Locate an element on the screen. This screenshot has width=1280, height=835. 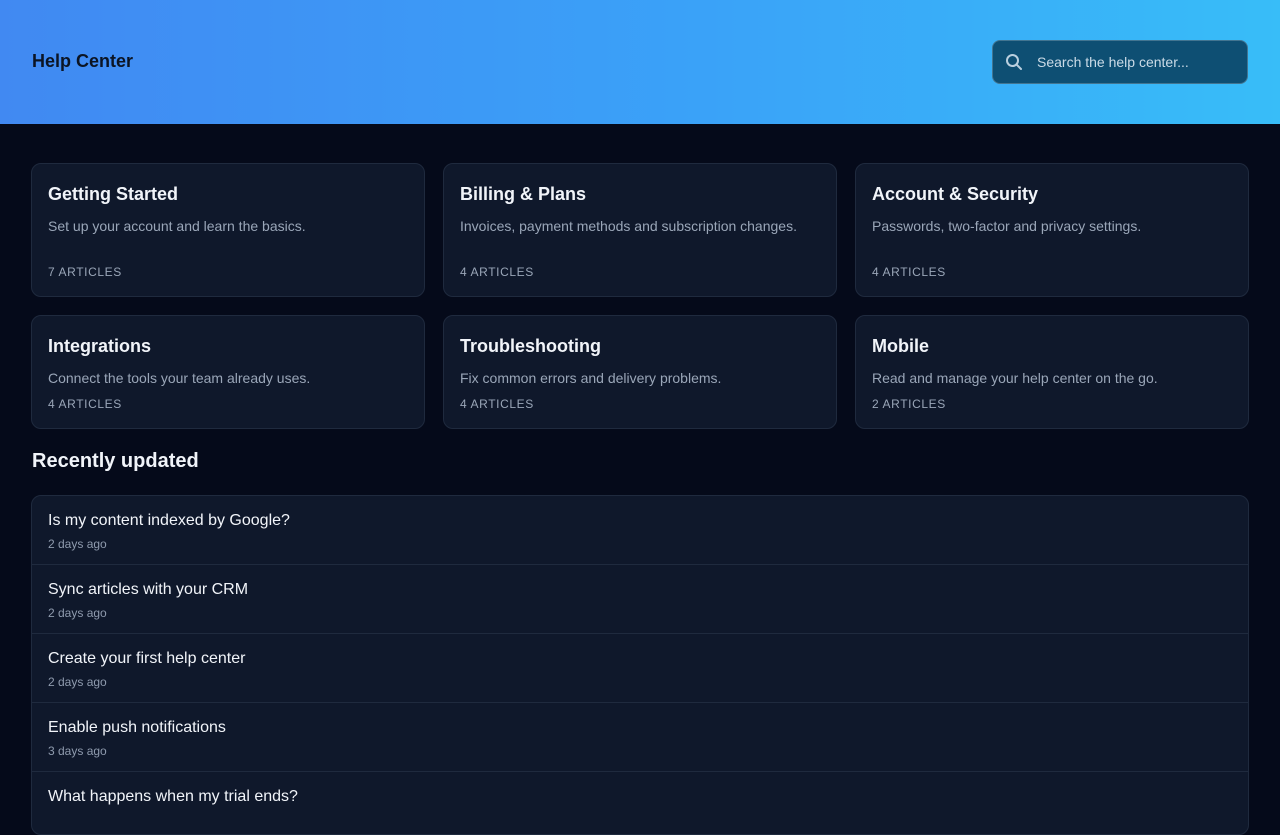
category-title: Billing & Plans is located at coordinates (523, 194).